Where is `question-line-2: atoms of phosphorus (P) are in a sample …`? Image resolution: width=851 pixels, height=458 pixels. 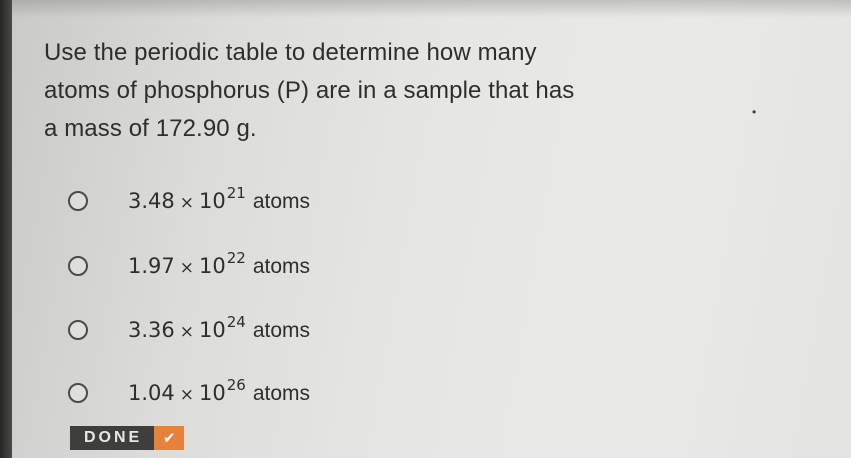 question-line-2: atoms of phosphorus (P) are in a sample … is located at coordinates (309, 90).